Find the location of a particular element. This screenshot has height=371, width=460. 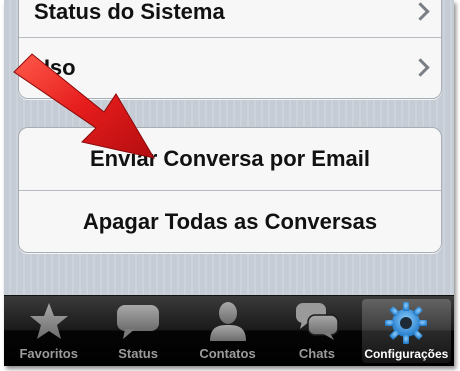

settings-item-system-status: Status do Sistema is located at coordinates (230, 18).